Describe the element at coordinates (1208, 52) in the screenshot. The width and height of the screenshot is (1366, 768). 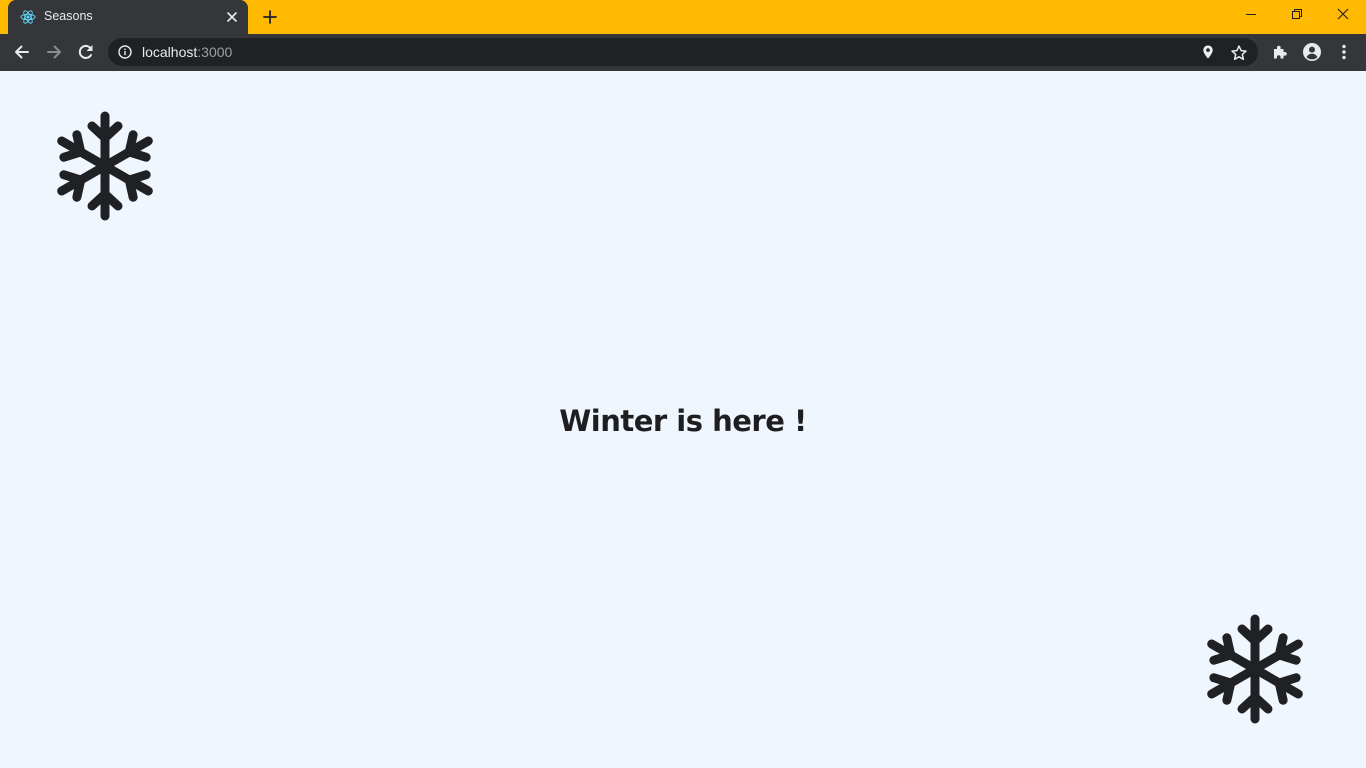
I see `location-pin-icon` at that location.